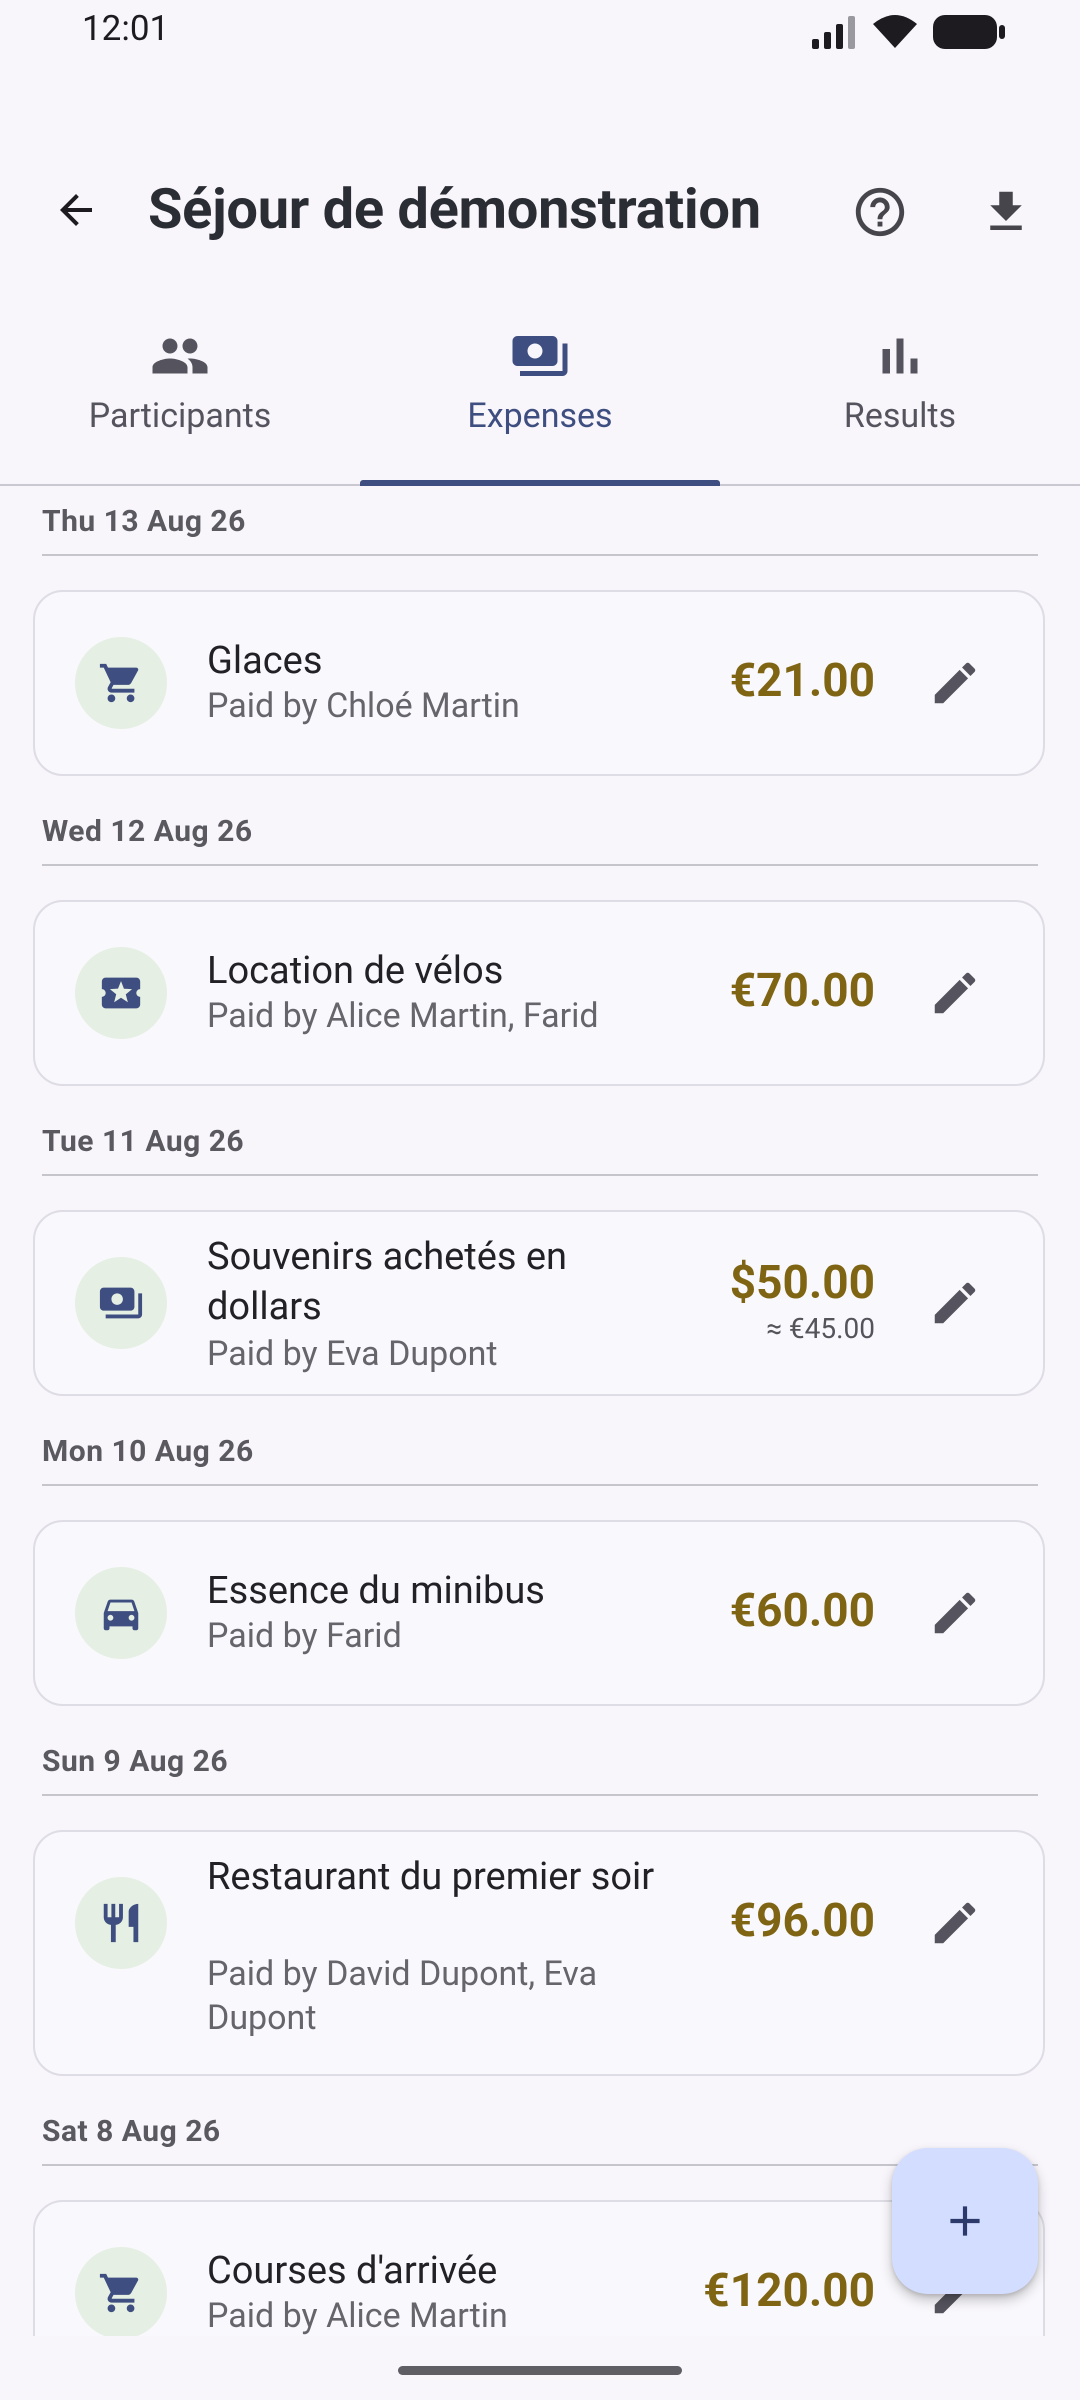  What do you see at coordinates (126, 28) in the screenshot?
I see `status-time: 12:01` at bounding box center [126, 28].